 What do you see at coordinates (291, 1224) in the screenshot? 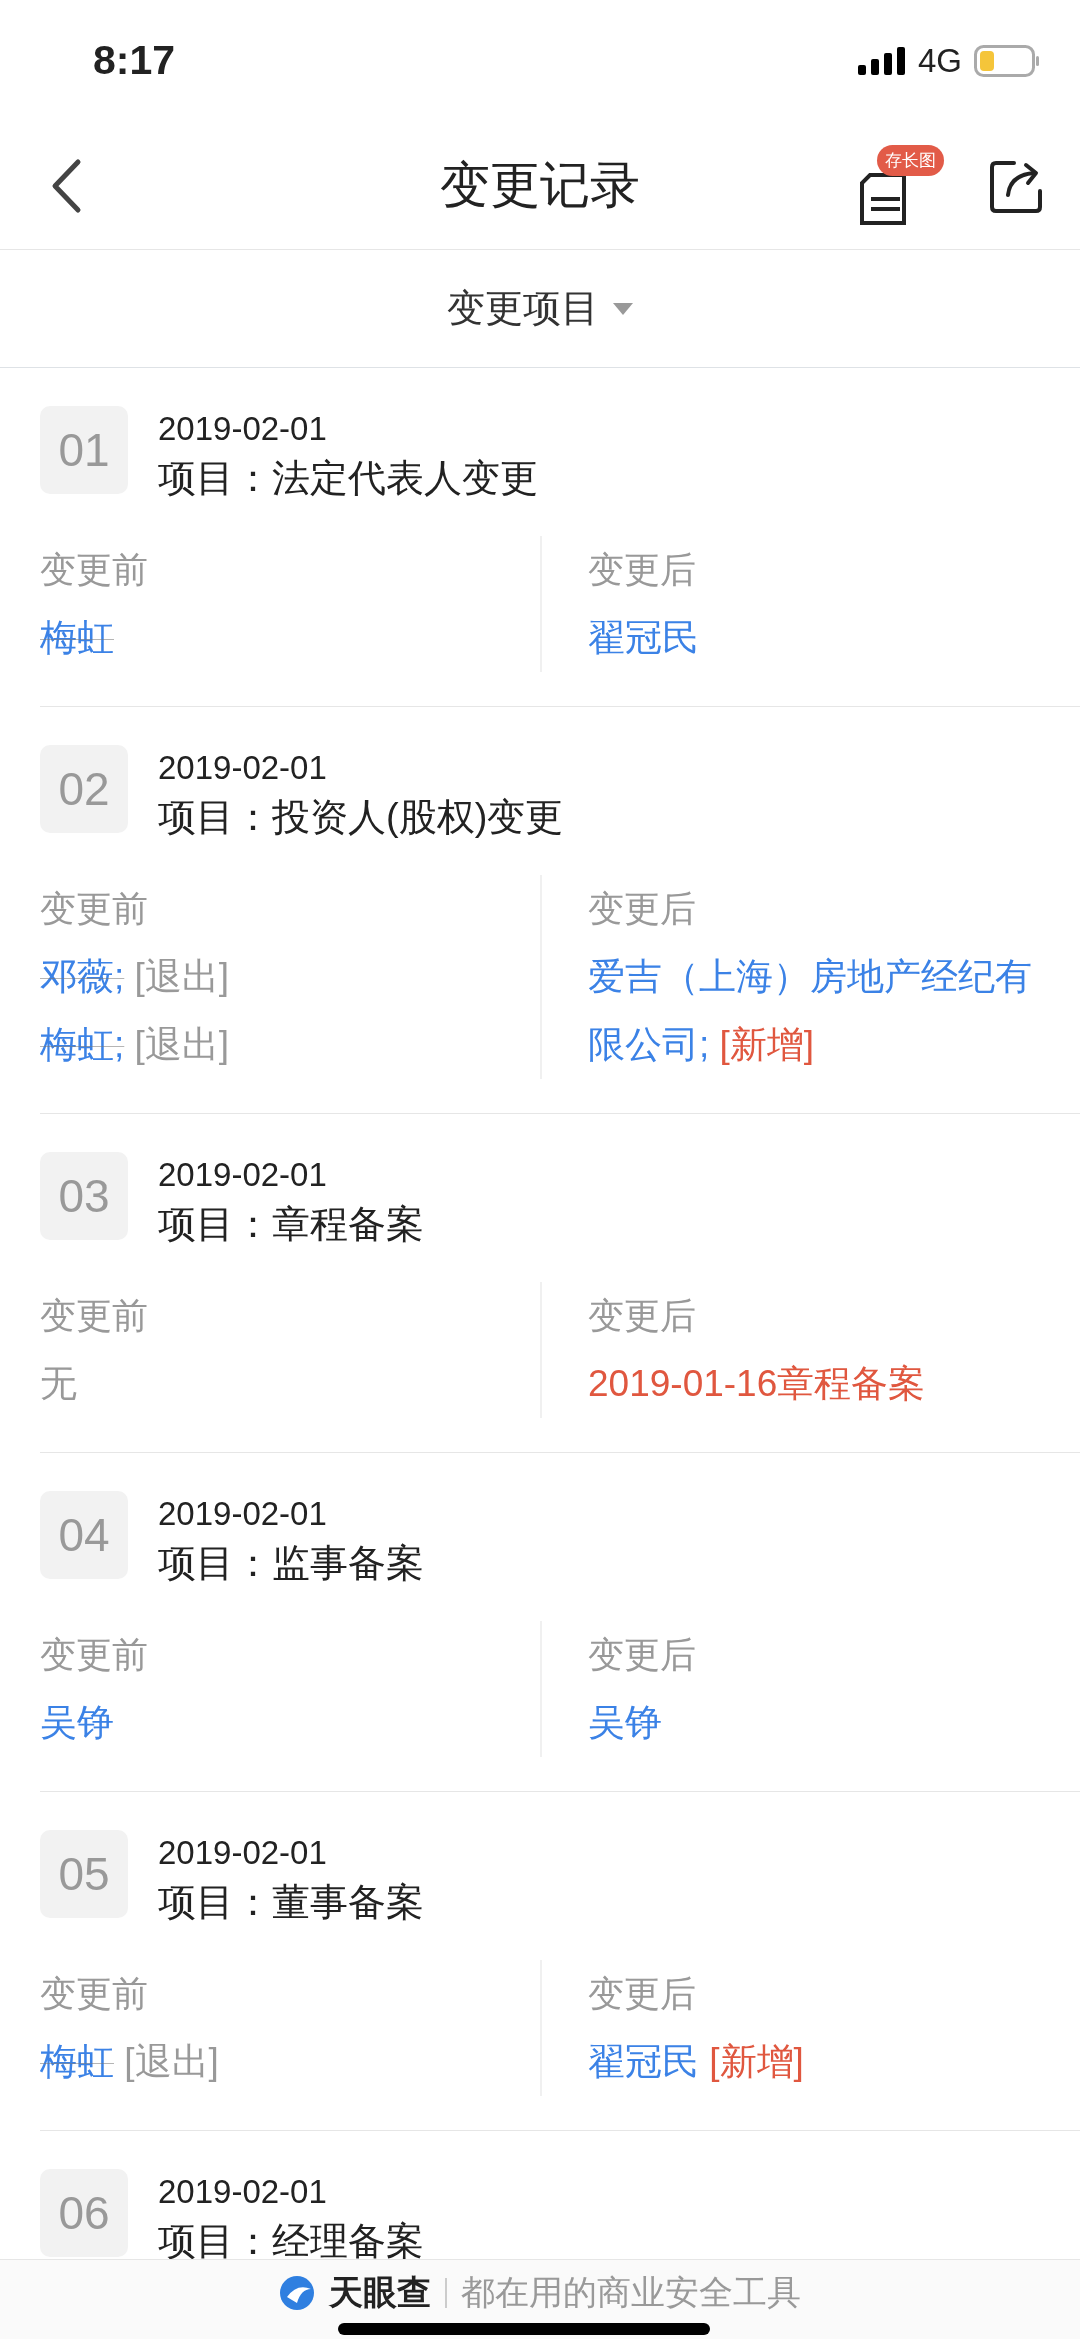
I see `record-title: 项目：章程备案` at bounding box center [291, 1224].